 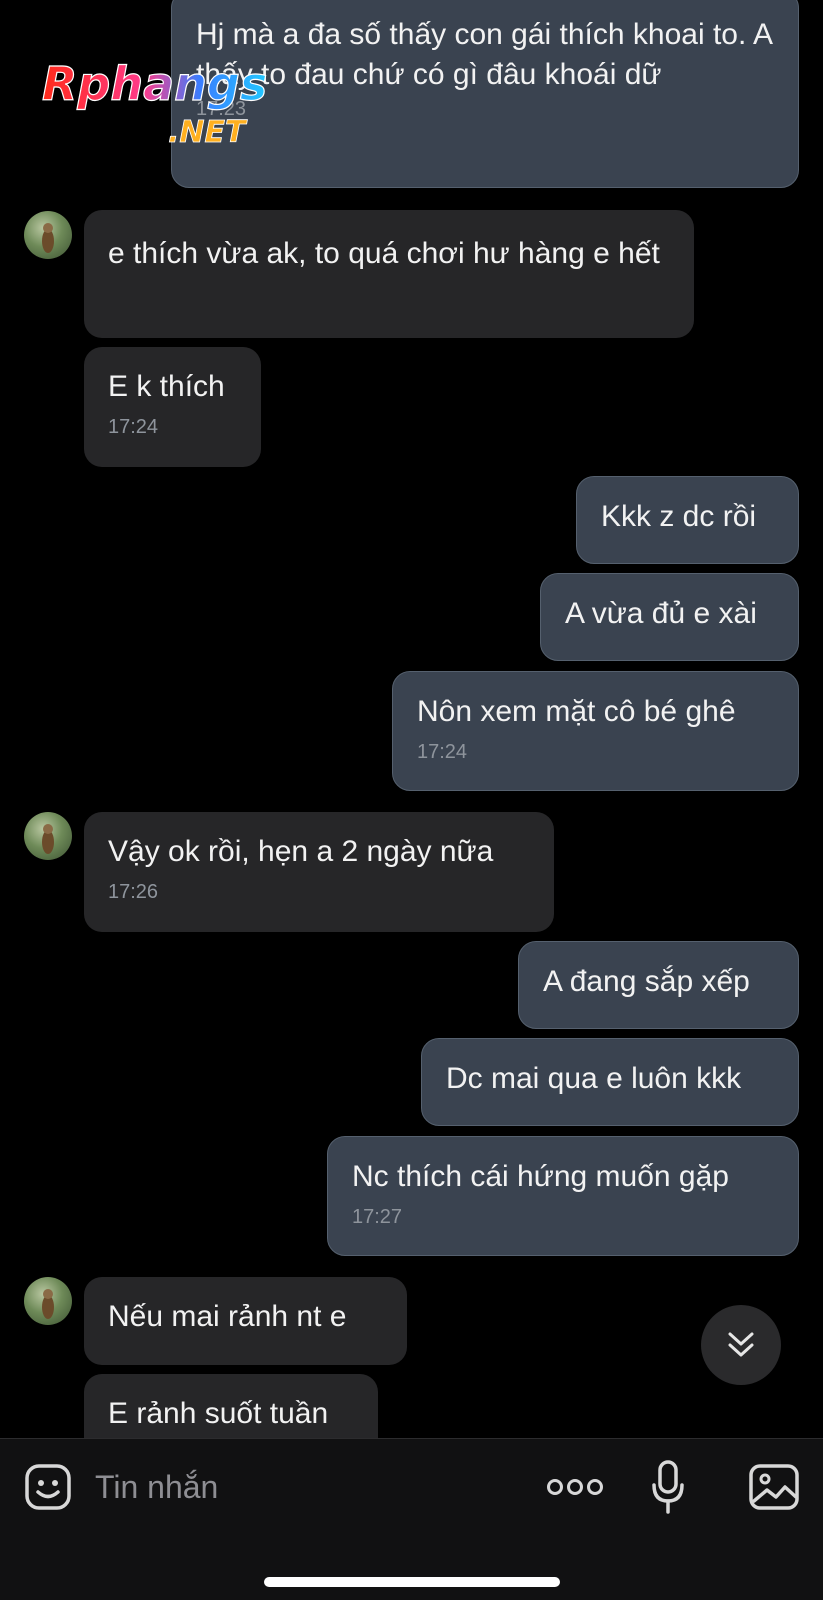 I want to click on home-indicator, so click(x=412, y=1582).